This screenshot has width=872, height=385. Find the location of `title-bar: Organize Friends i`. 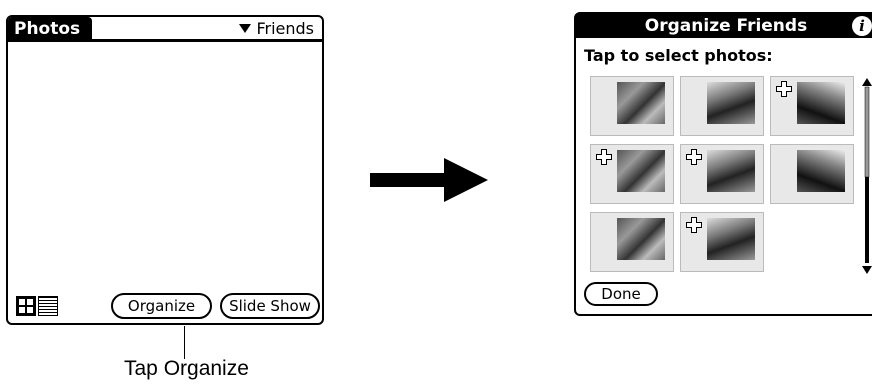

title-bar: Organize Friends i is located at coordinates (724, 26).